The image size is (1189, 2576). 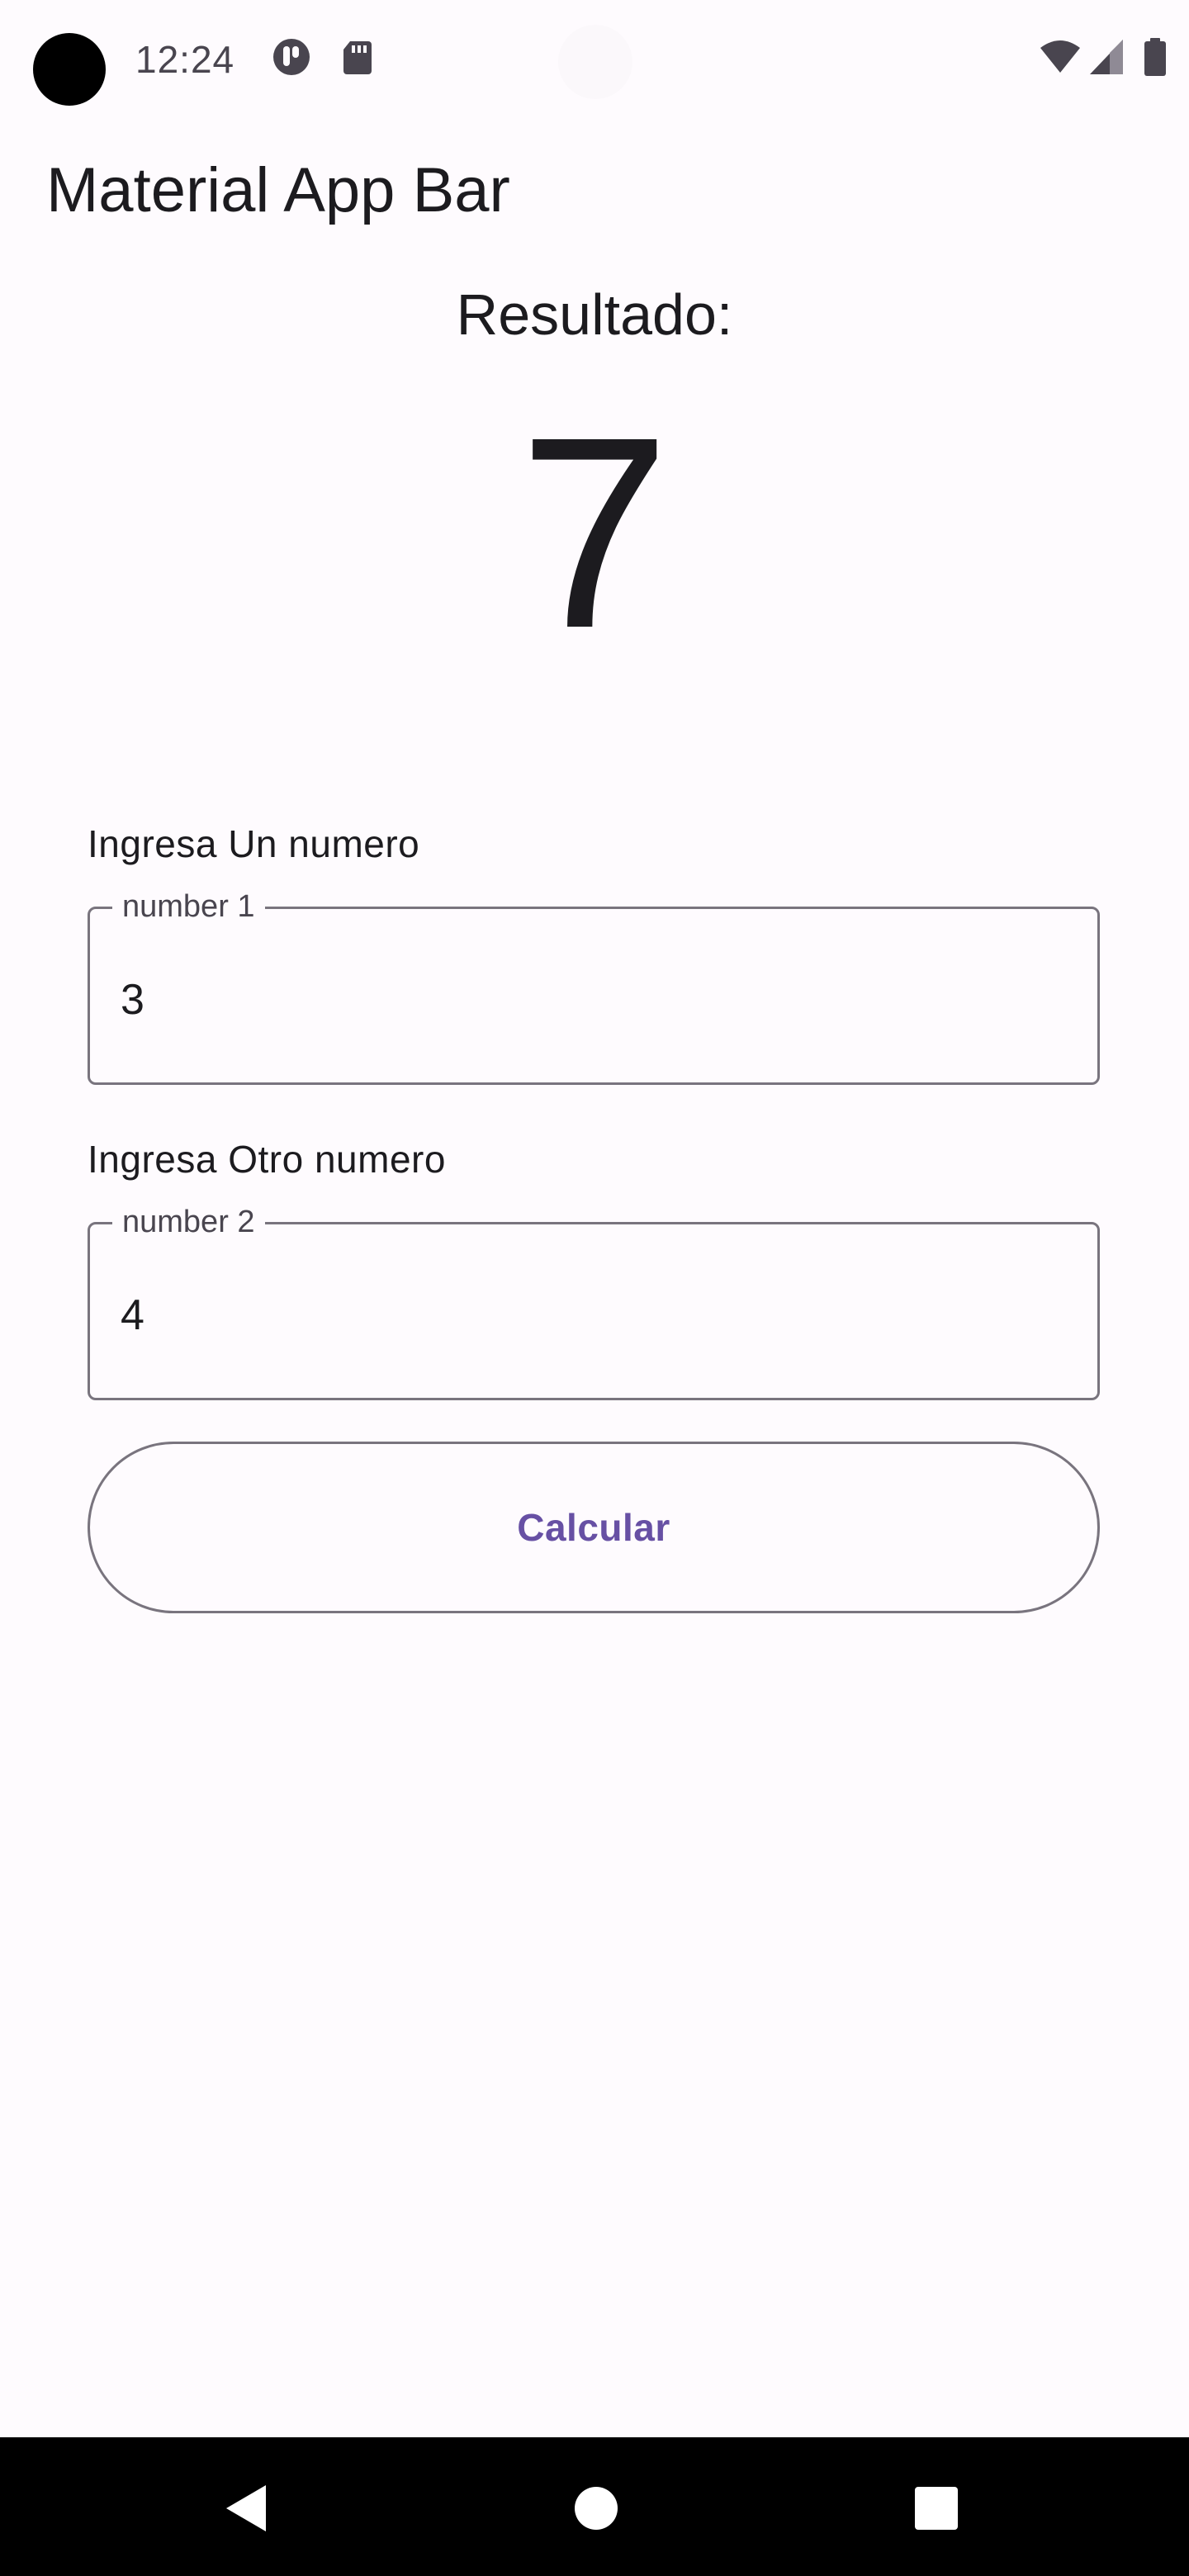 What do you see at coordinates (254, 843) in the screenshot?
I see `number1-caption: Ingresa Un numero` at bounding box center [254, 843].